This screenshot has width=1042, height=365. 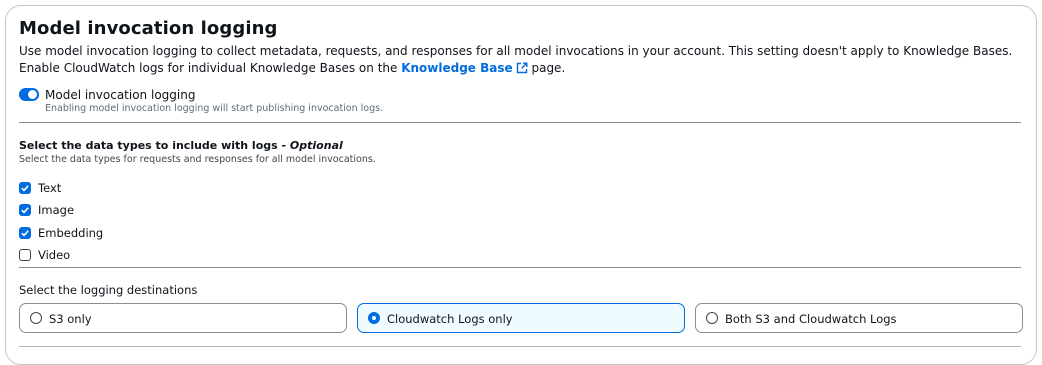 I want to click on external-link-icon, so click(x=522, y=70).